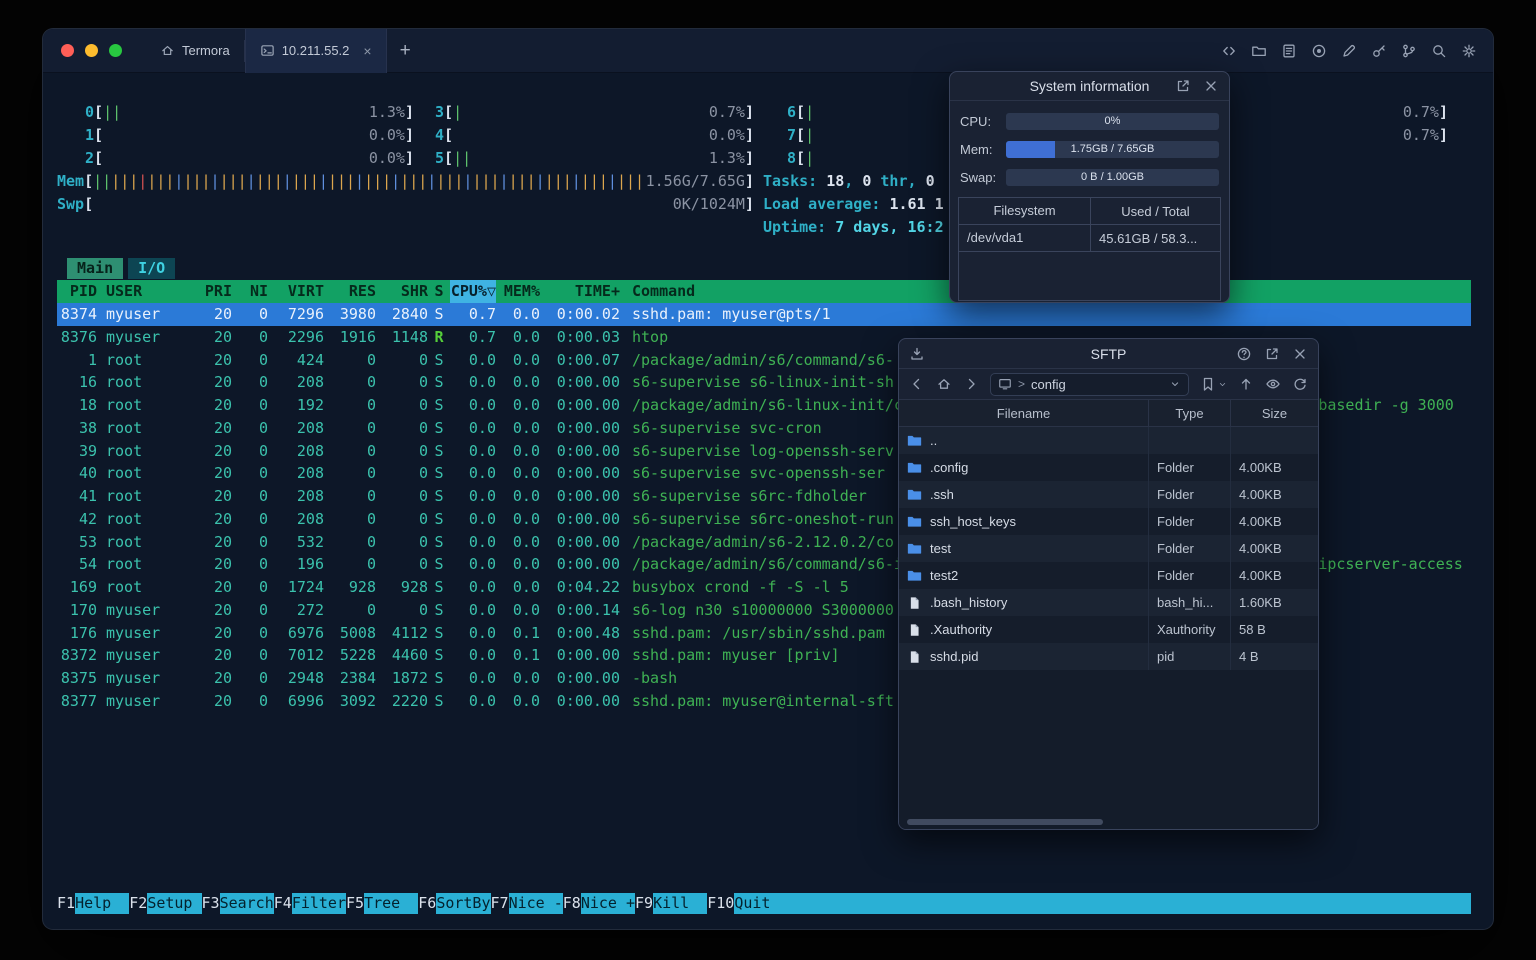  I want to click on search-icon, so click(1439, 51).